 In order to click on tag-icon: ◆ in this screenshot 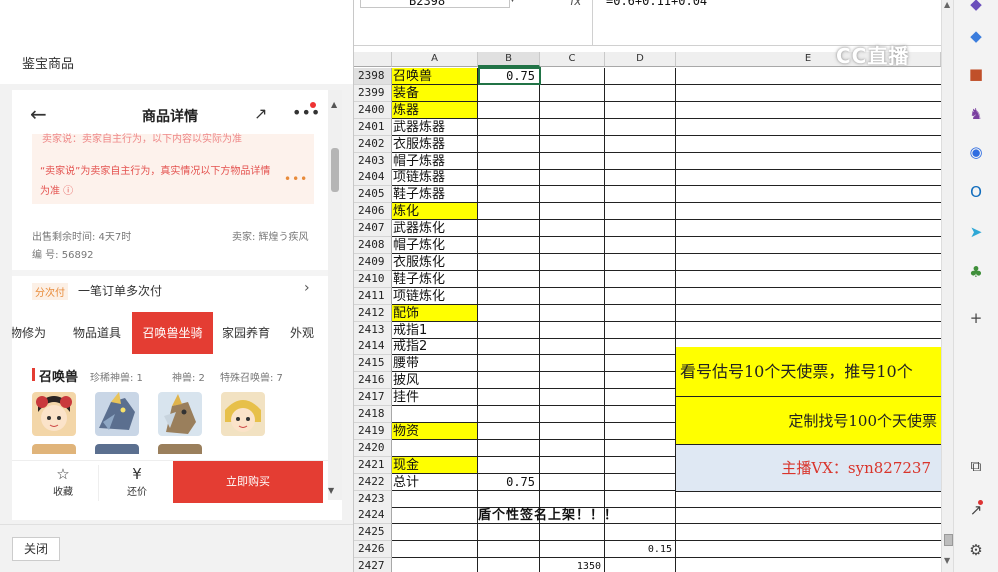, I will do `click(976, 36)`.